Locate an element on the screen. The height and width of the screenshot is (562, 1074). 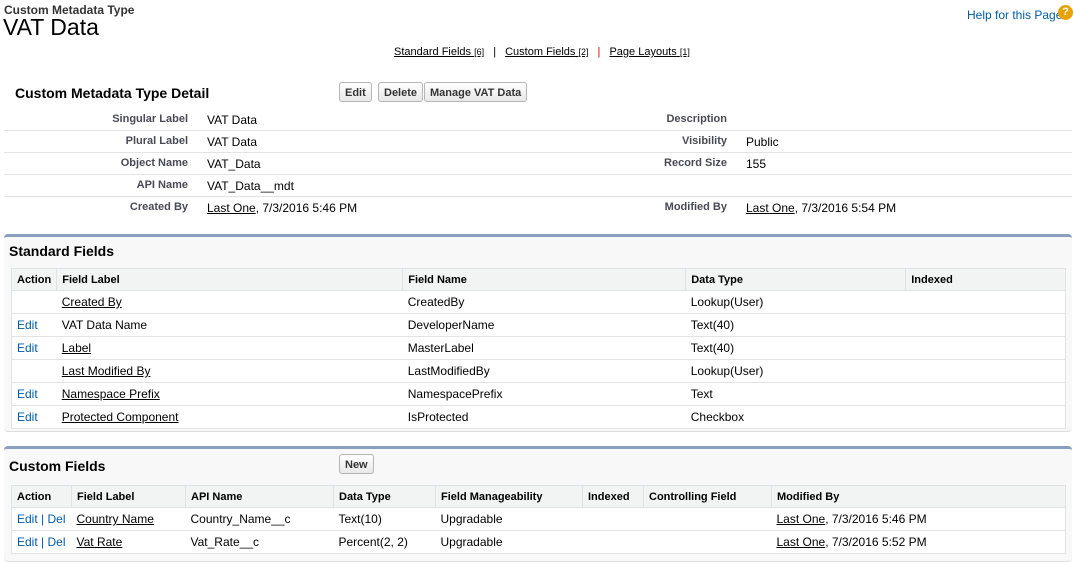
field-value: Public is located at coordinates (762, 142).